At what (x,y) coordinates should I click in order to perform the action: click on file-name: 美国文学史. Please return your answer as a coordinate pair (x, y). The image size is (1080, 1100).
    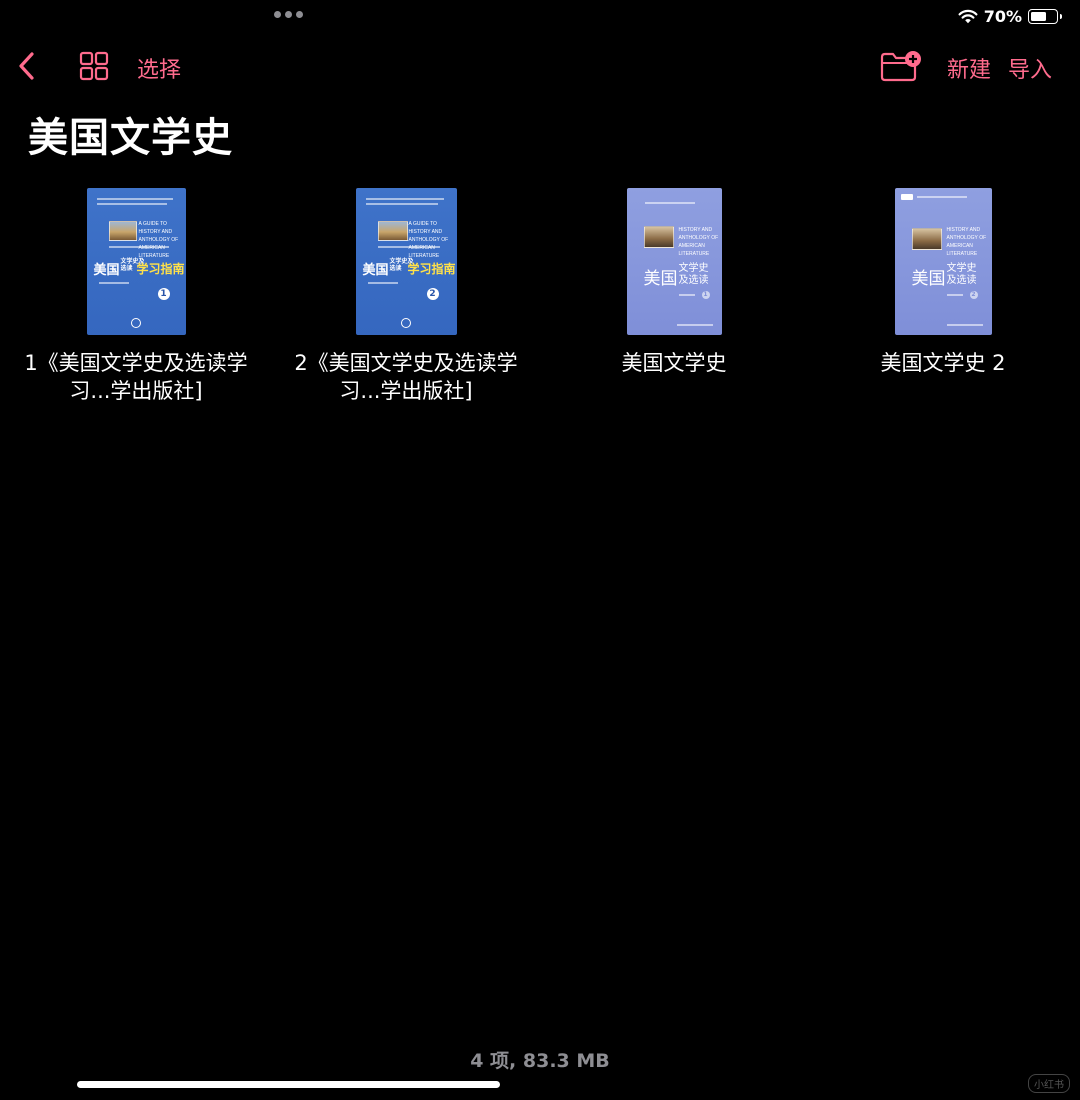
    Looking at the image, I should click on (674, 363).